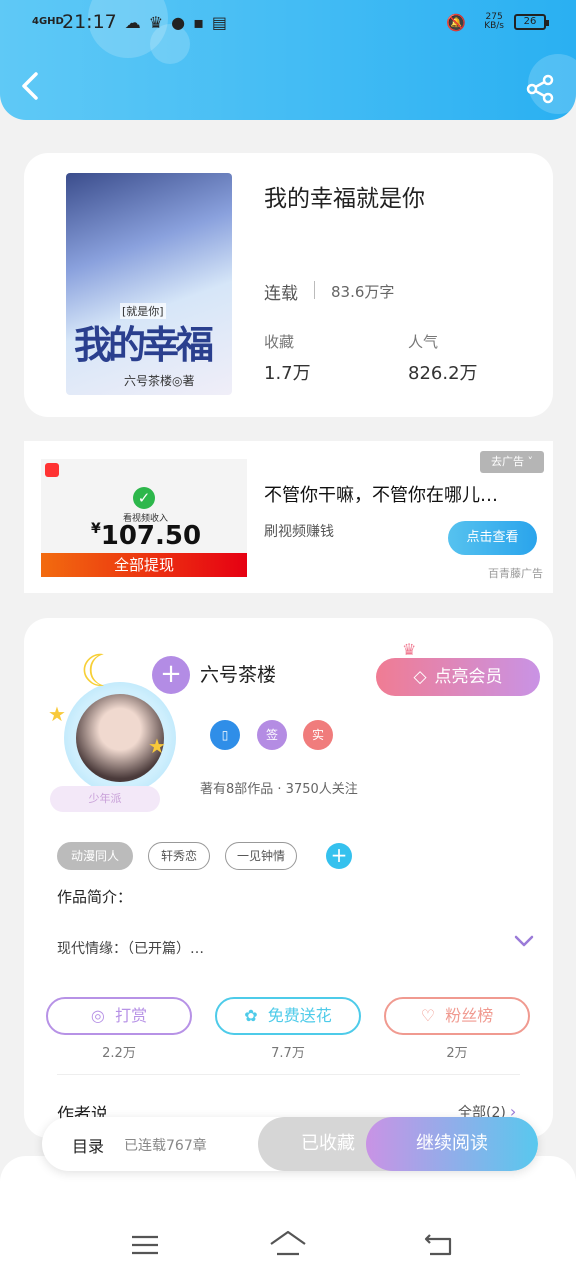 The width and height of the screenshot is (576, 1280). What do you see at coordinates (251, 1015) in the screenshot?
I see `flower-icon: ✿` at bounding box center [251, 1015].